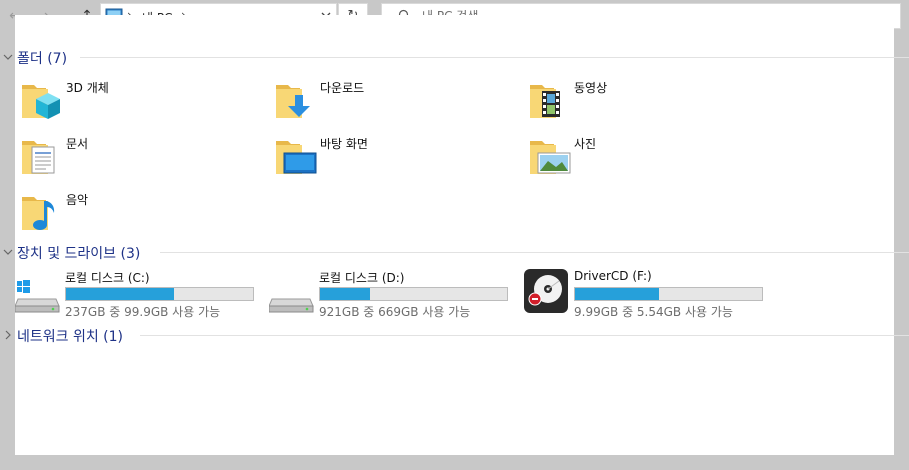 The height and width of the screenshot is (470, 909). I want to click on folder-desktop: 바탕 화면, so click(394, 157).